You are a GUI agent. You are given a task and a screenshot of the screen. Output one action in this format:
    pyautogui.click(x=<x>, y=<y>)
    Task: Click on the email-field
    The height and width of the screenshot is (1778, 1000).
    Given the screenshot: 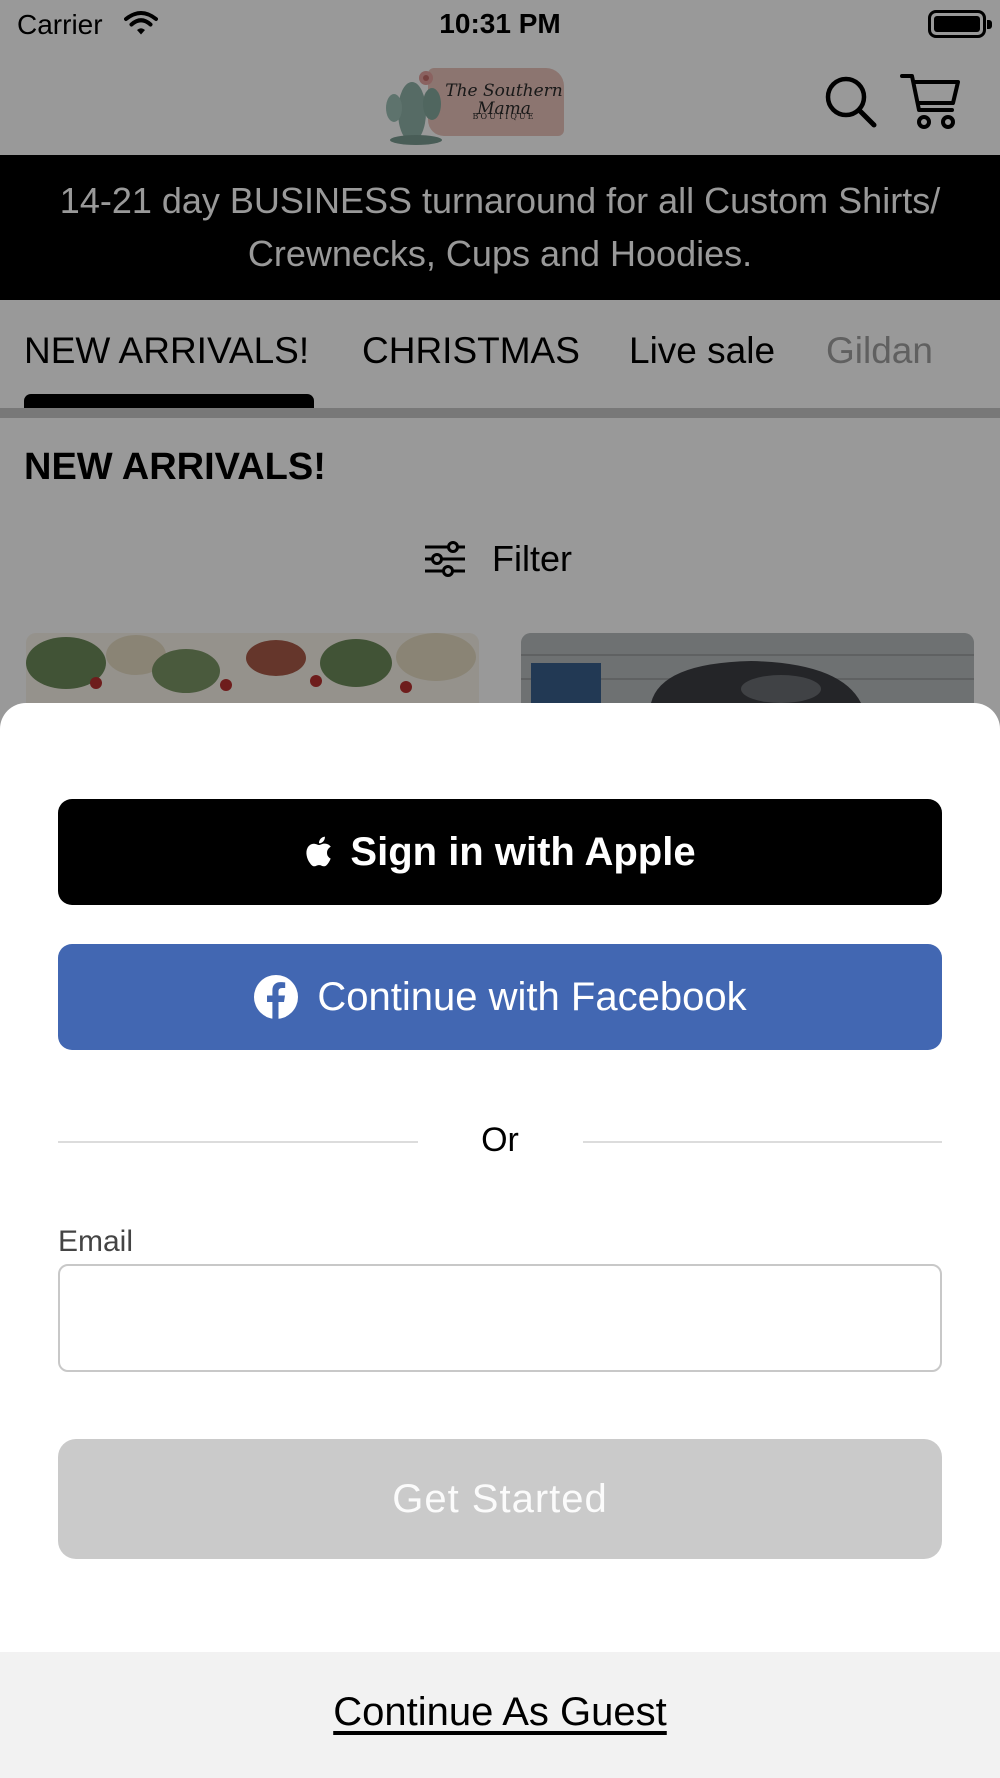 What is the action you would take?
    pyautogui.click(x=500, y=1318)
    